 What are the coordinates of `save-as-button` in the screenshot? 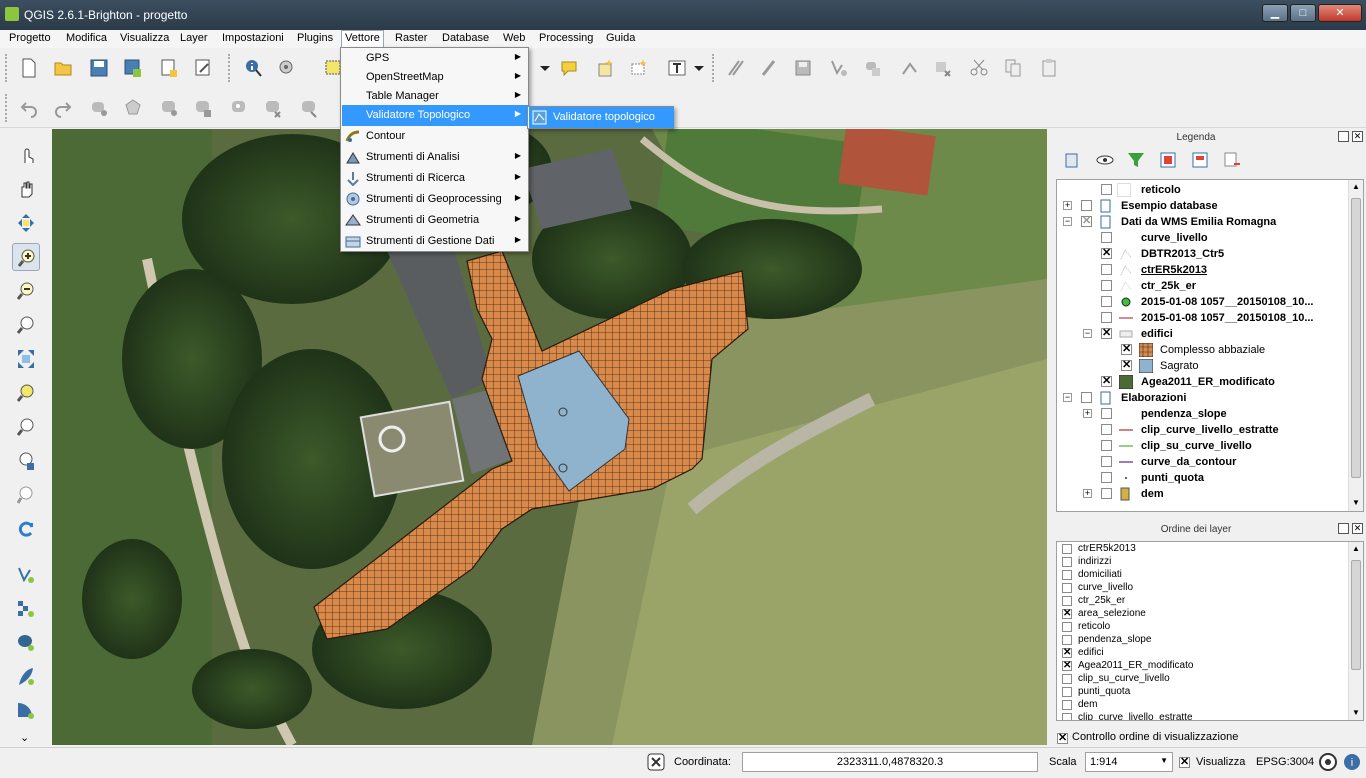 It's located at (133, 68).